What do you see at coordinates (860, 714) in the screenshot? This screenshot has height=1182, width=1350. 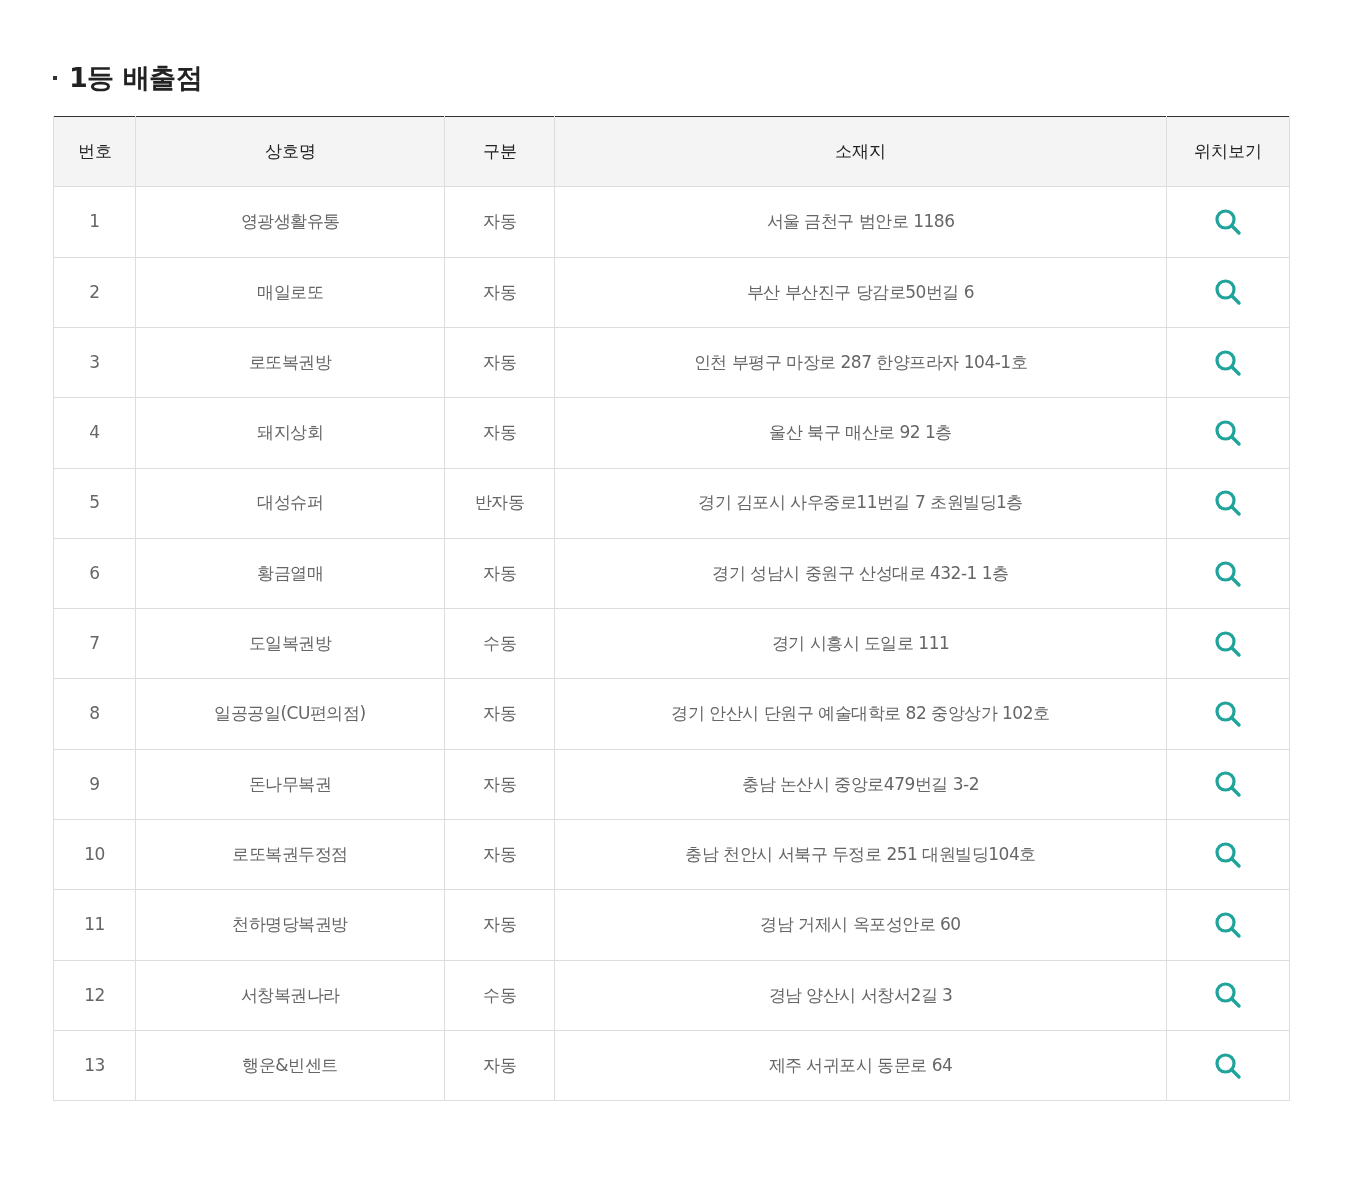 I see `table-cell: 경기 안산시 단원구 예술대학로 82 중앙상가 102호` at bounding box center [860, 714].